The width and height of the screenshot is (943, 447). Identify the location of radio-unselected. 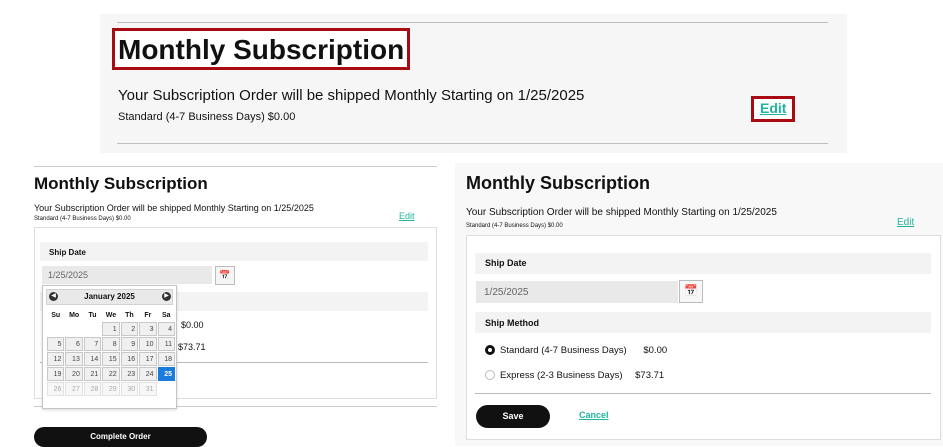
(490, 375).